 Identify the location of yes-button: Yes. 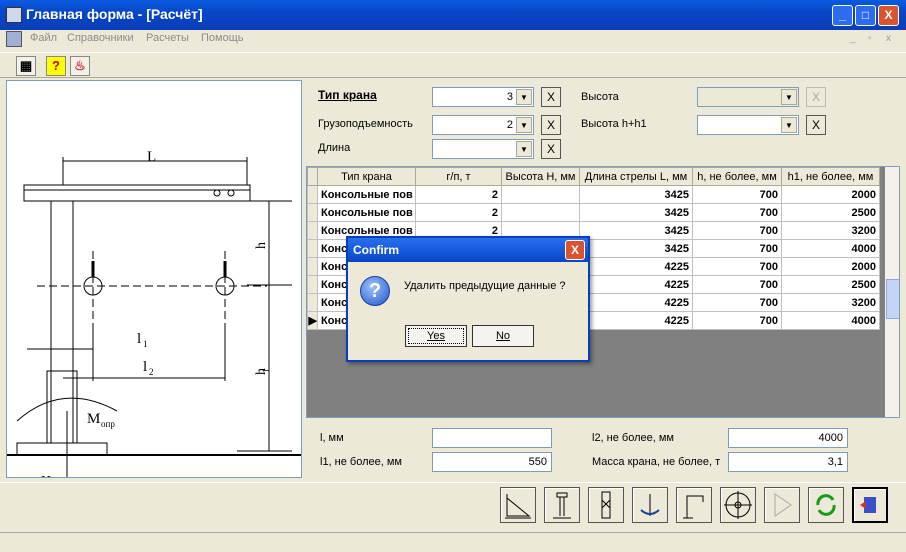
(436, 336).